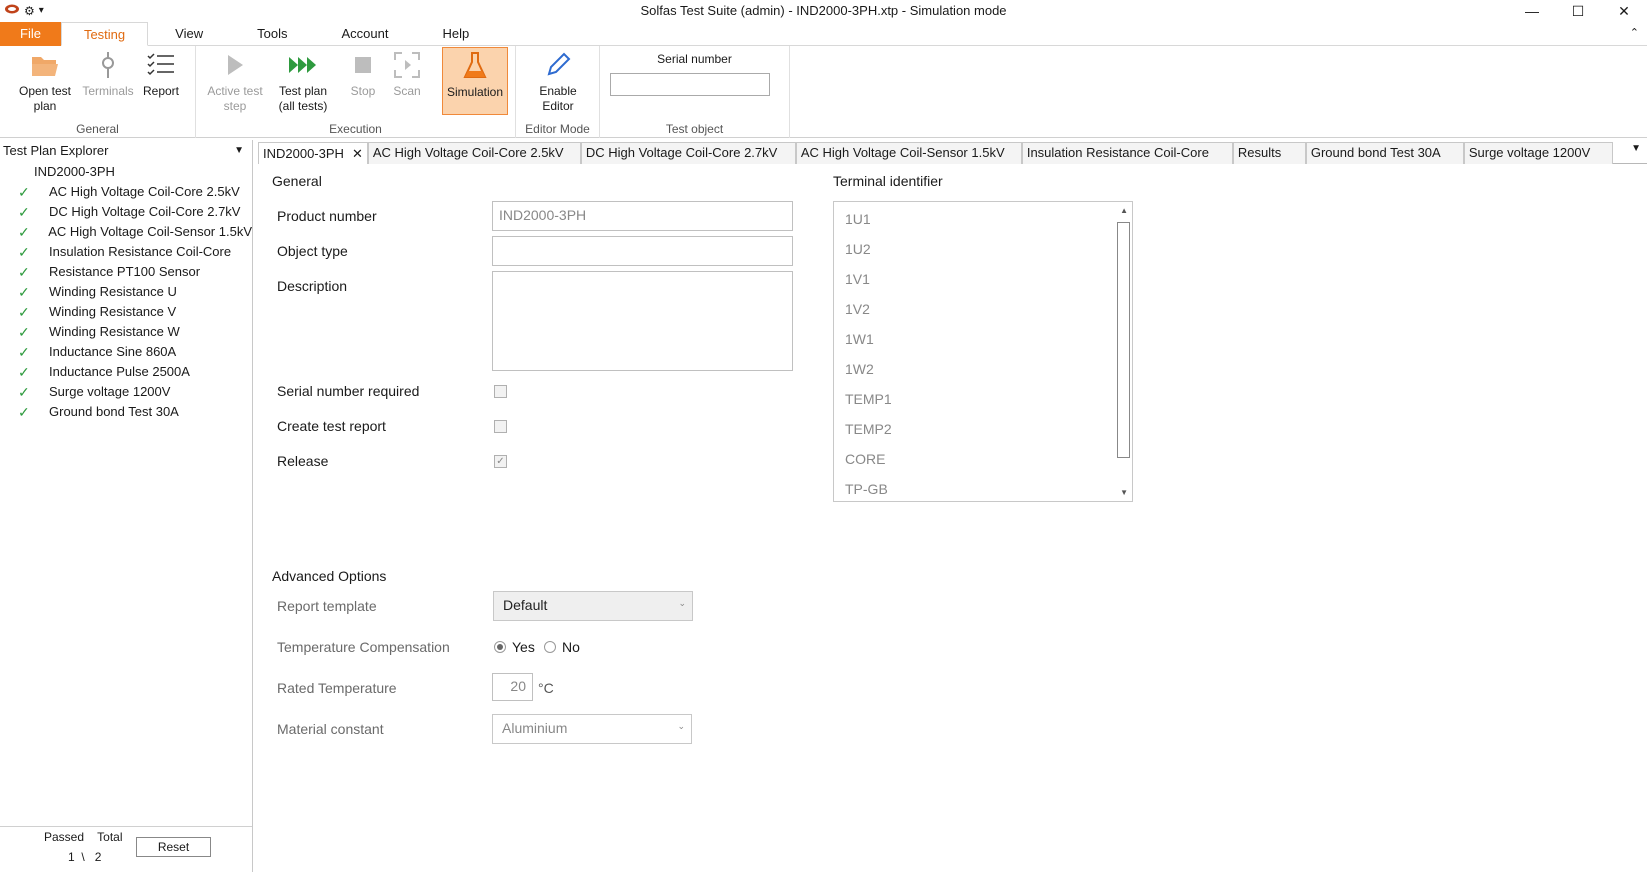 This screenshot has height=872, width=1647. Describe the element at coordinates (983, 279) in the screenshot. I see `terminal-list-item: 1V1` at that location.